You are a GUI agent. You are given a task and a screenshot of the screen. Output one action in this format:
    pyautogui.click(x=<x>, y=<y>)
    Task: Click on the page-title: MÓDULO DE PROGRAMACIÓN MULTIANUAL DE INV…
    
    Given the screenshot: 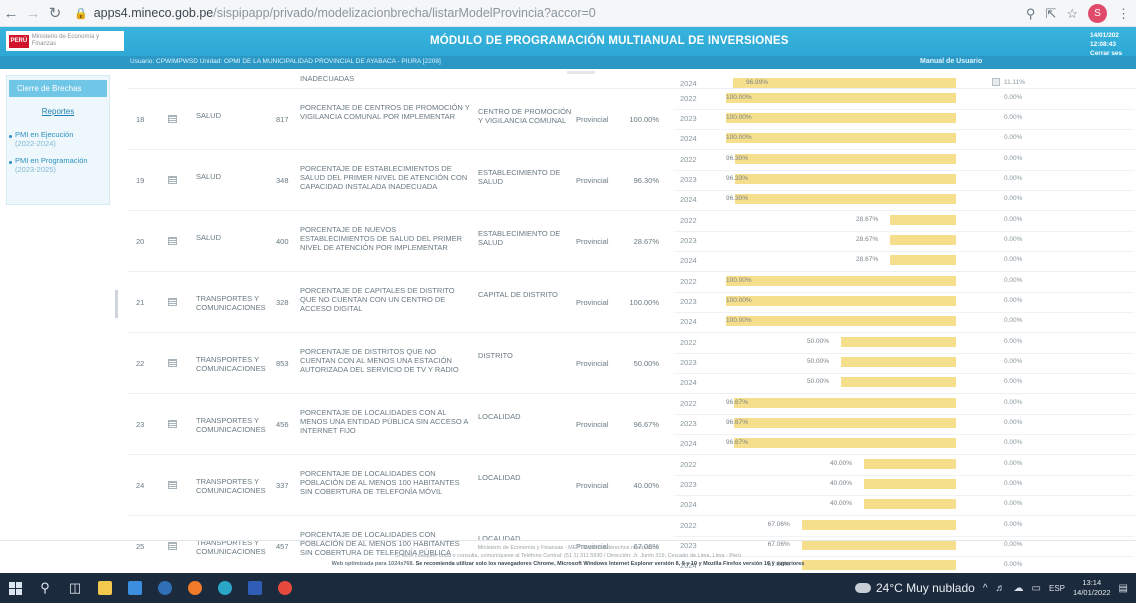 What is the action you would take?
    pyautogui.click(x=609, y=41)
    